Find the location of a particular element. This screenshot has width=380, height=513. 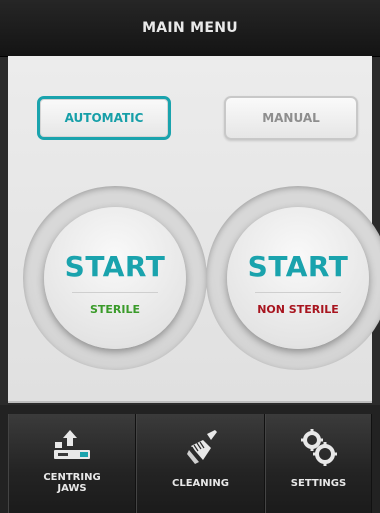

page-title: MAIN MENU is located at coordinates (190, 28).